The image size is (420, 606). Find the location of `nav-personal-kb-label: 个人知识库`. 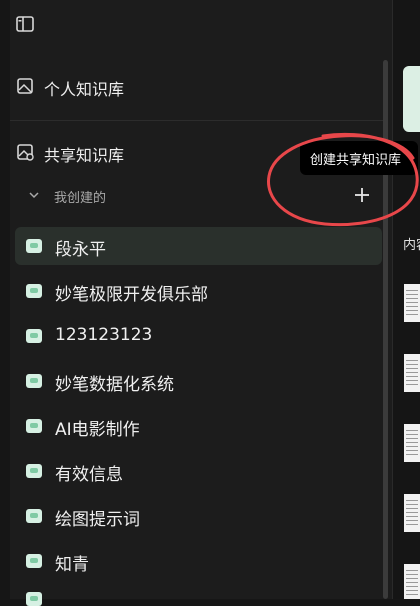

nav-personal-kb-label: 个人知识库 is located at coordinates (84, 89).